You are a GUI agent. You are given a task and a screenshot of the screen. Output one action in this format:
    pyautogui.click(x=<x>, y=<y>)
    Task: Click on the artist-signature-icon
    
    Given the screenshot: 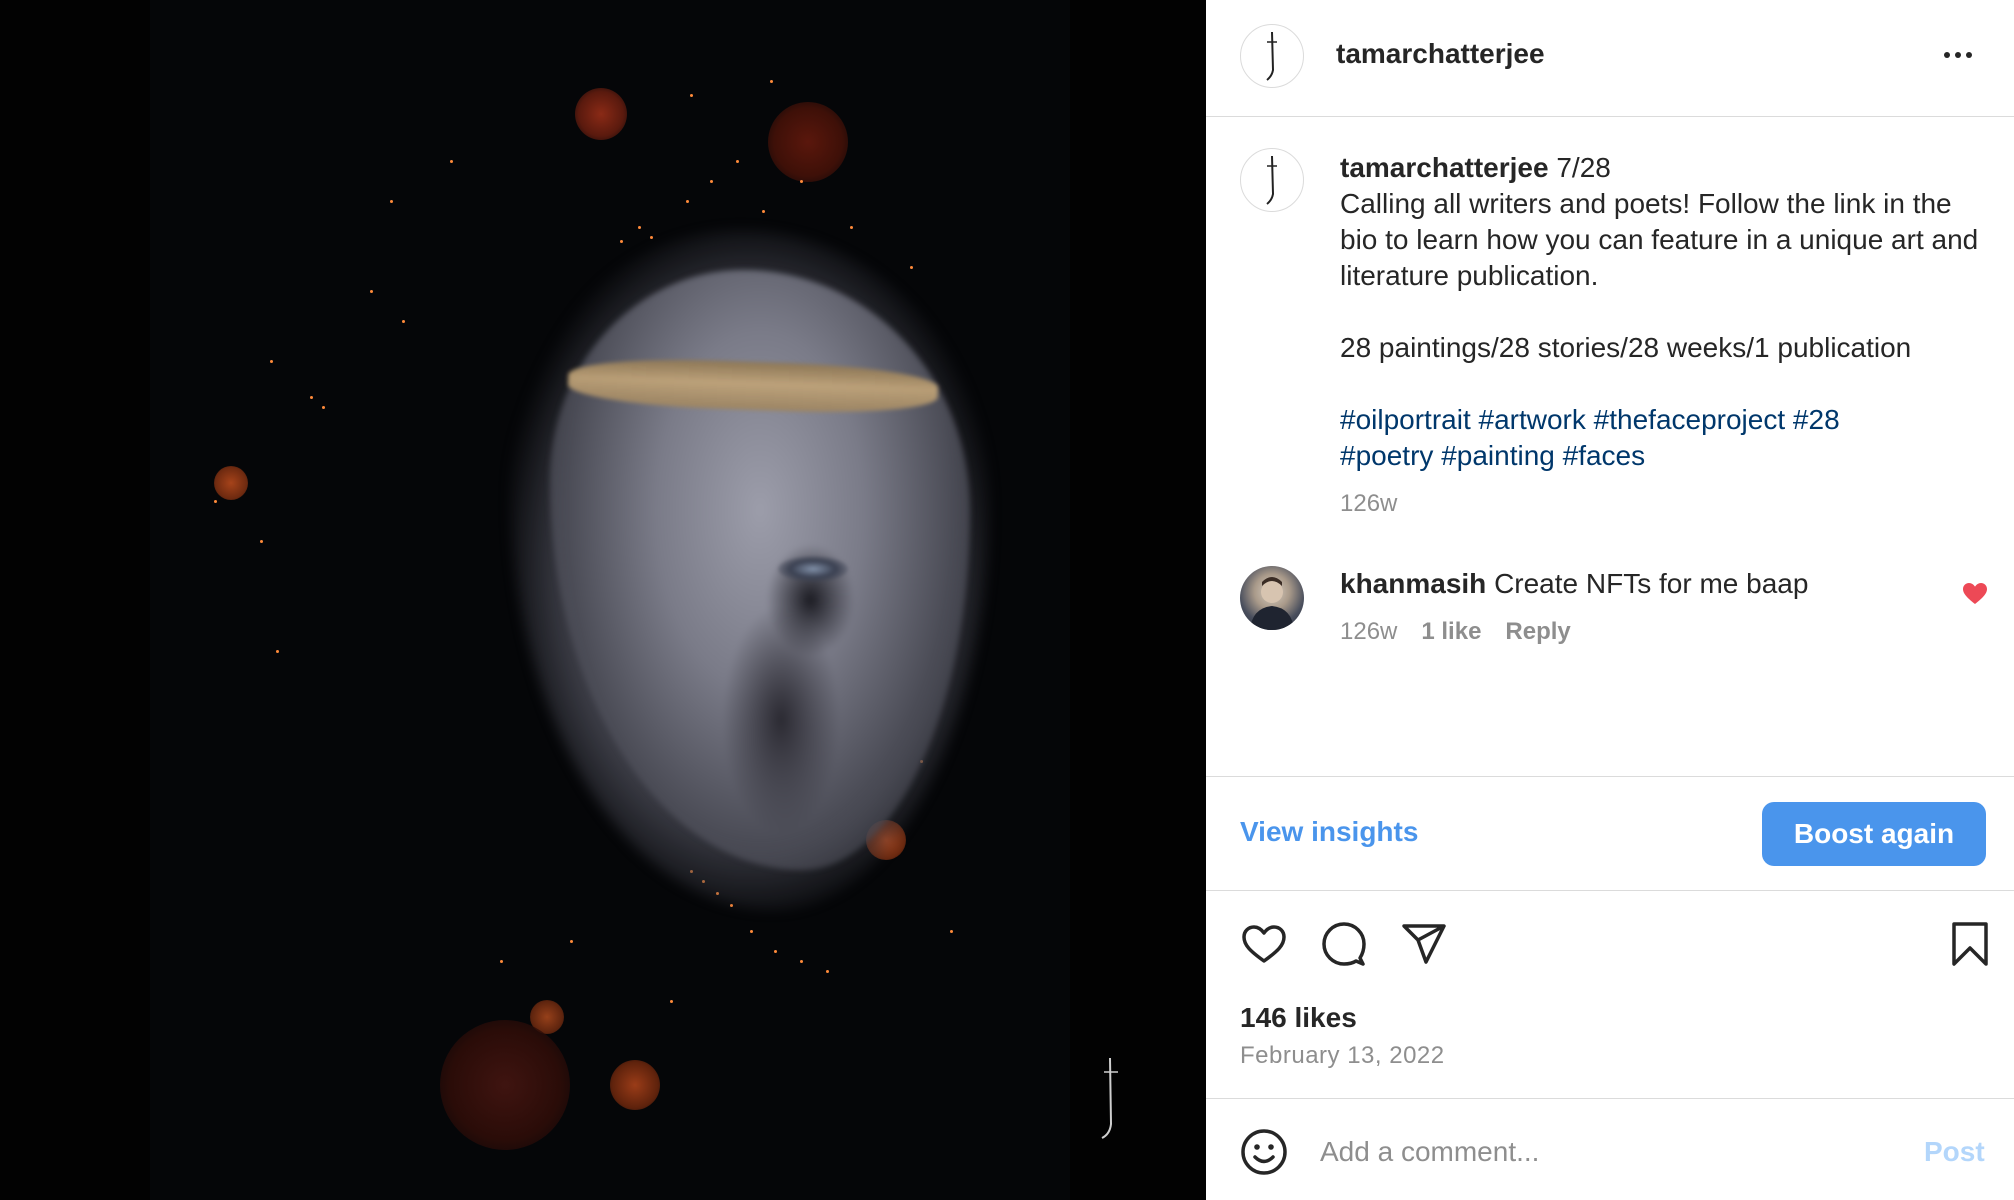 What is the action you would take?
    pyautogui.click(x=1109, y=1098)
    